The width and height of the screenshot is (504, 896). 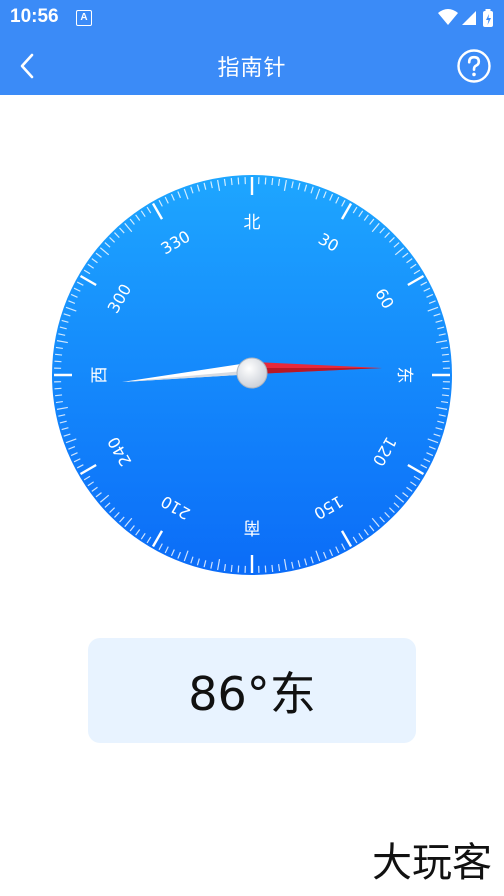 I want to click on watermark-text: 大玩客, so click(x=432, y=863).